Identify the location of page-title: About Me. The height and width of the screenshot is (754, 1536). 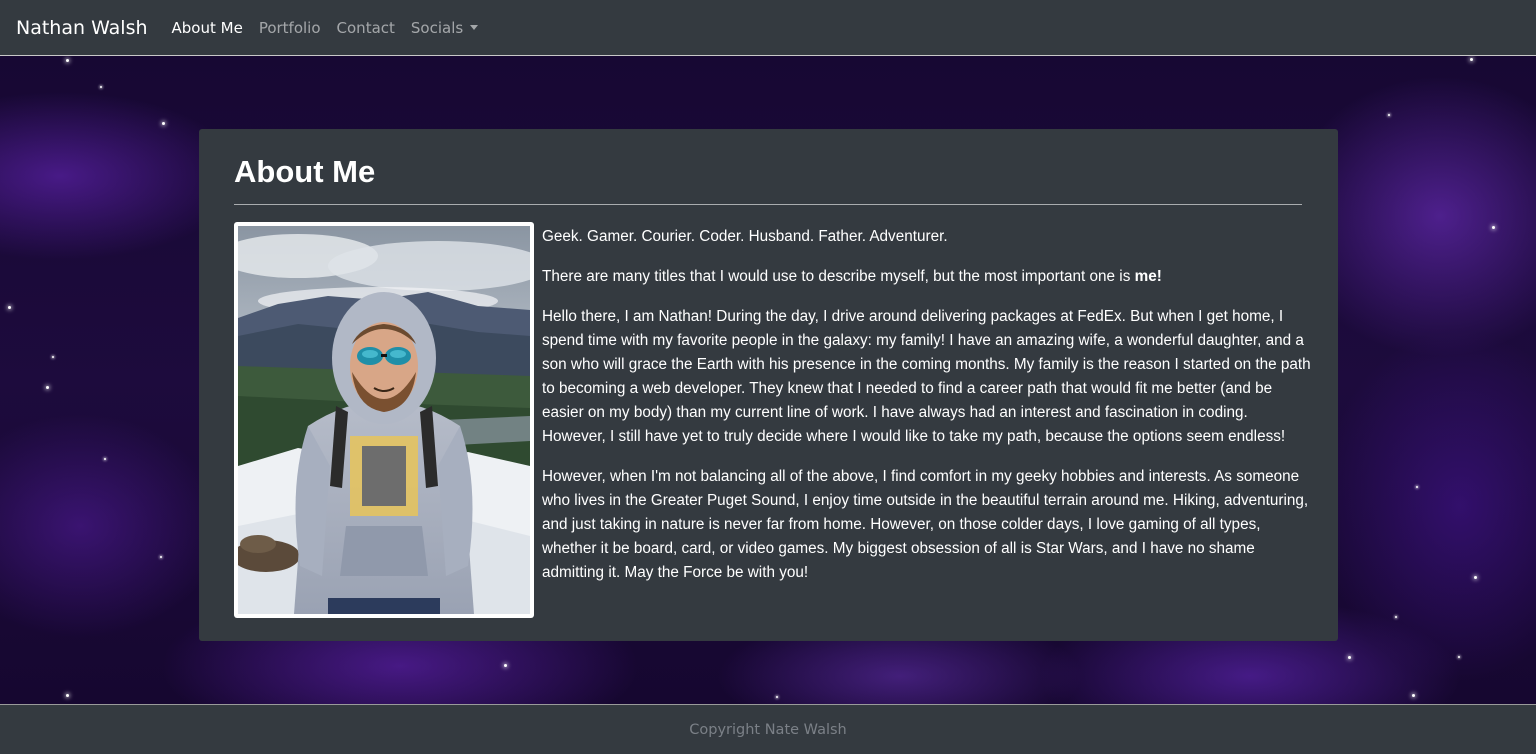
(305, 171).